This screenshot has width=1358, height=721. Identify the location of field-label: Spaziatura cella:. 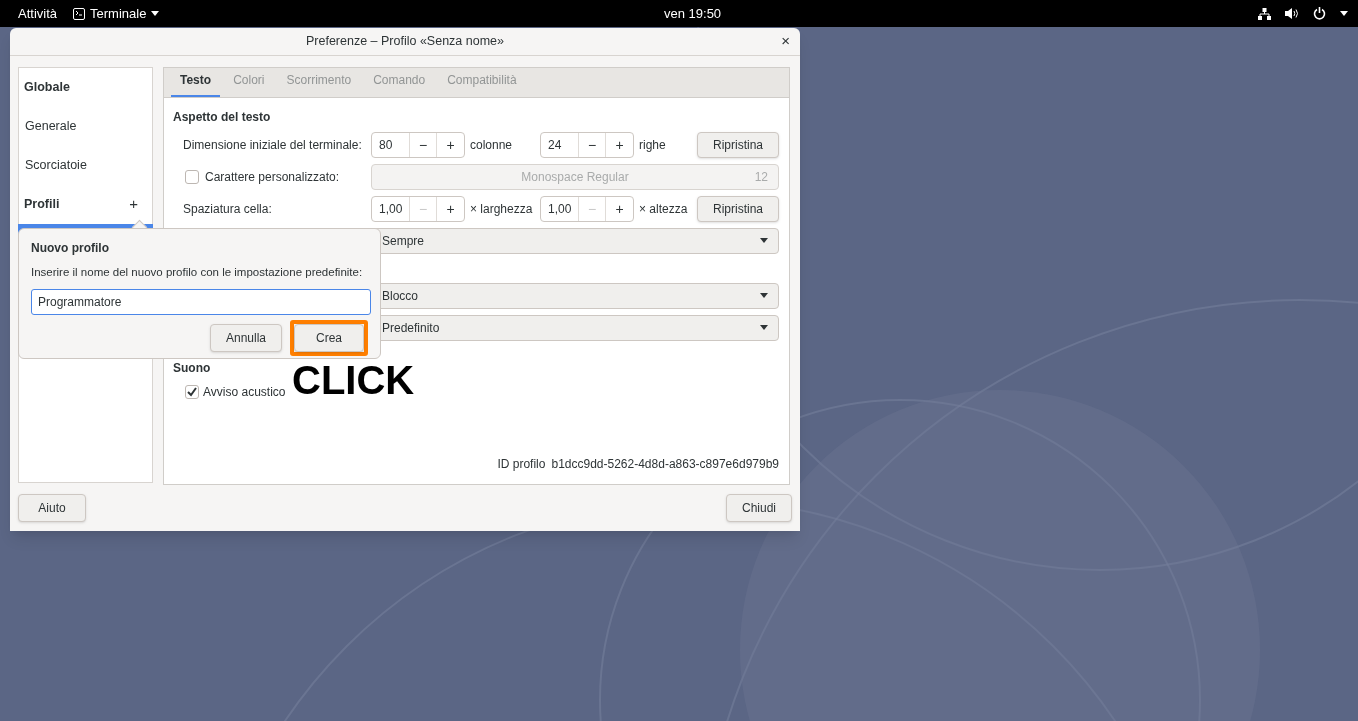
(227, 209).